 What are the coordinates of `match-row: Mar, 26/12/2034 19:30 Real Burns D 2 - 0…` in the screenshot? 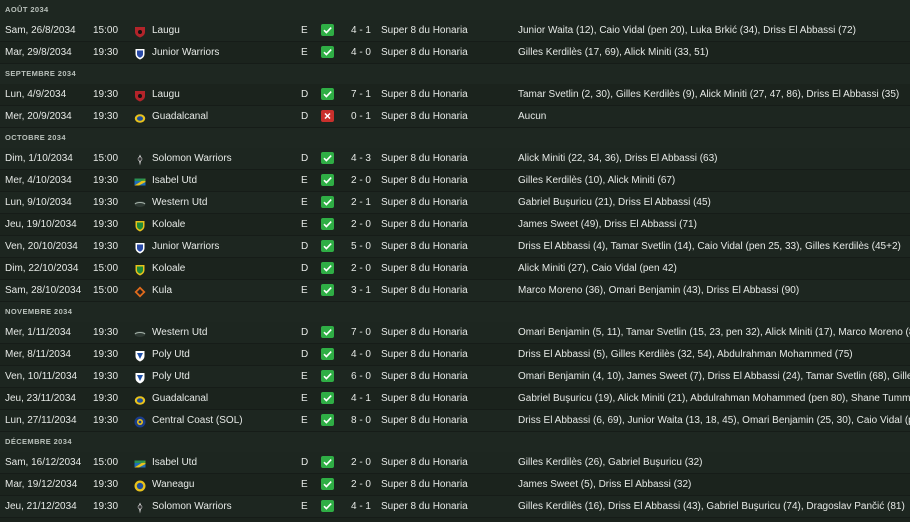 It's located at (455, 520).